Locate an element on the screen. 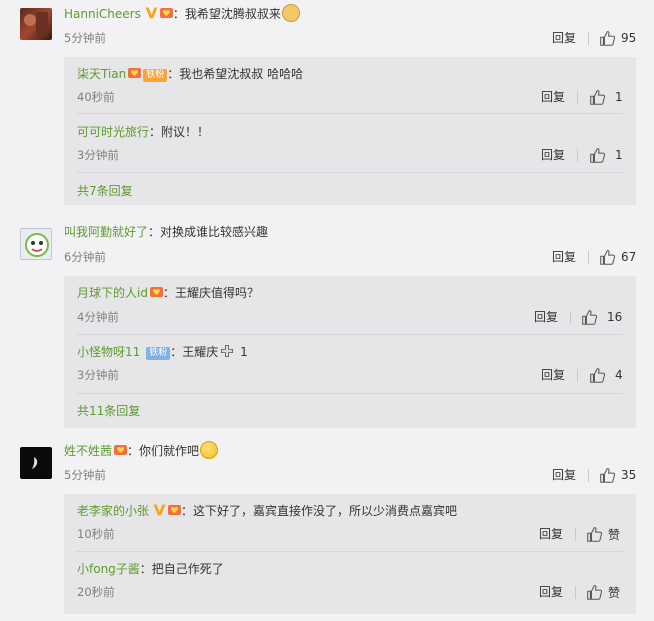 The width and height of the screenshot is (654, 621). like-button: 67 is located at coordinates (617, 257).